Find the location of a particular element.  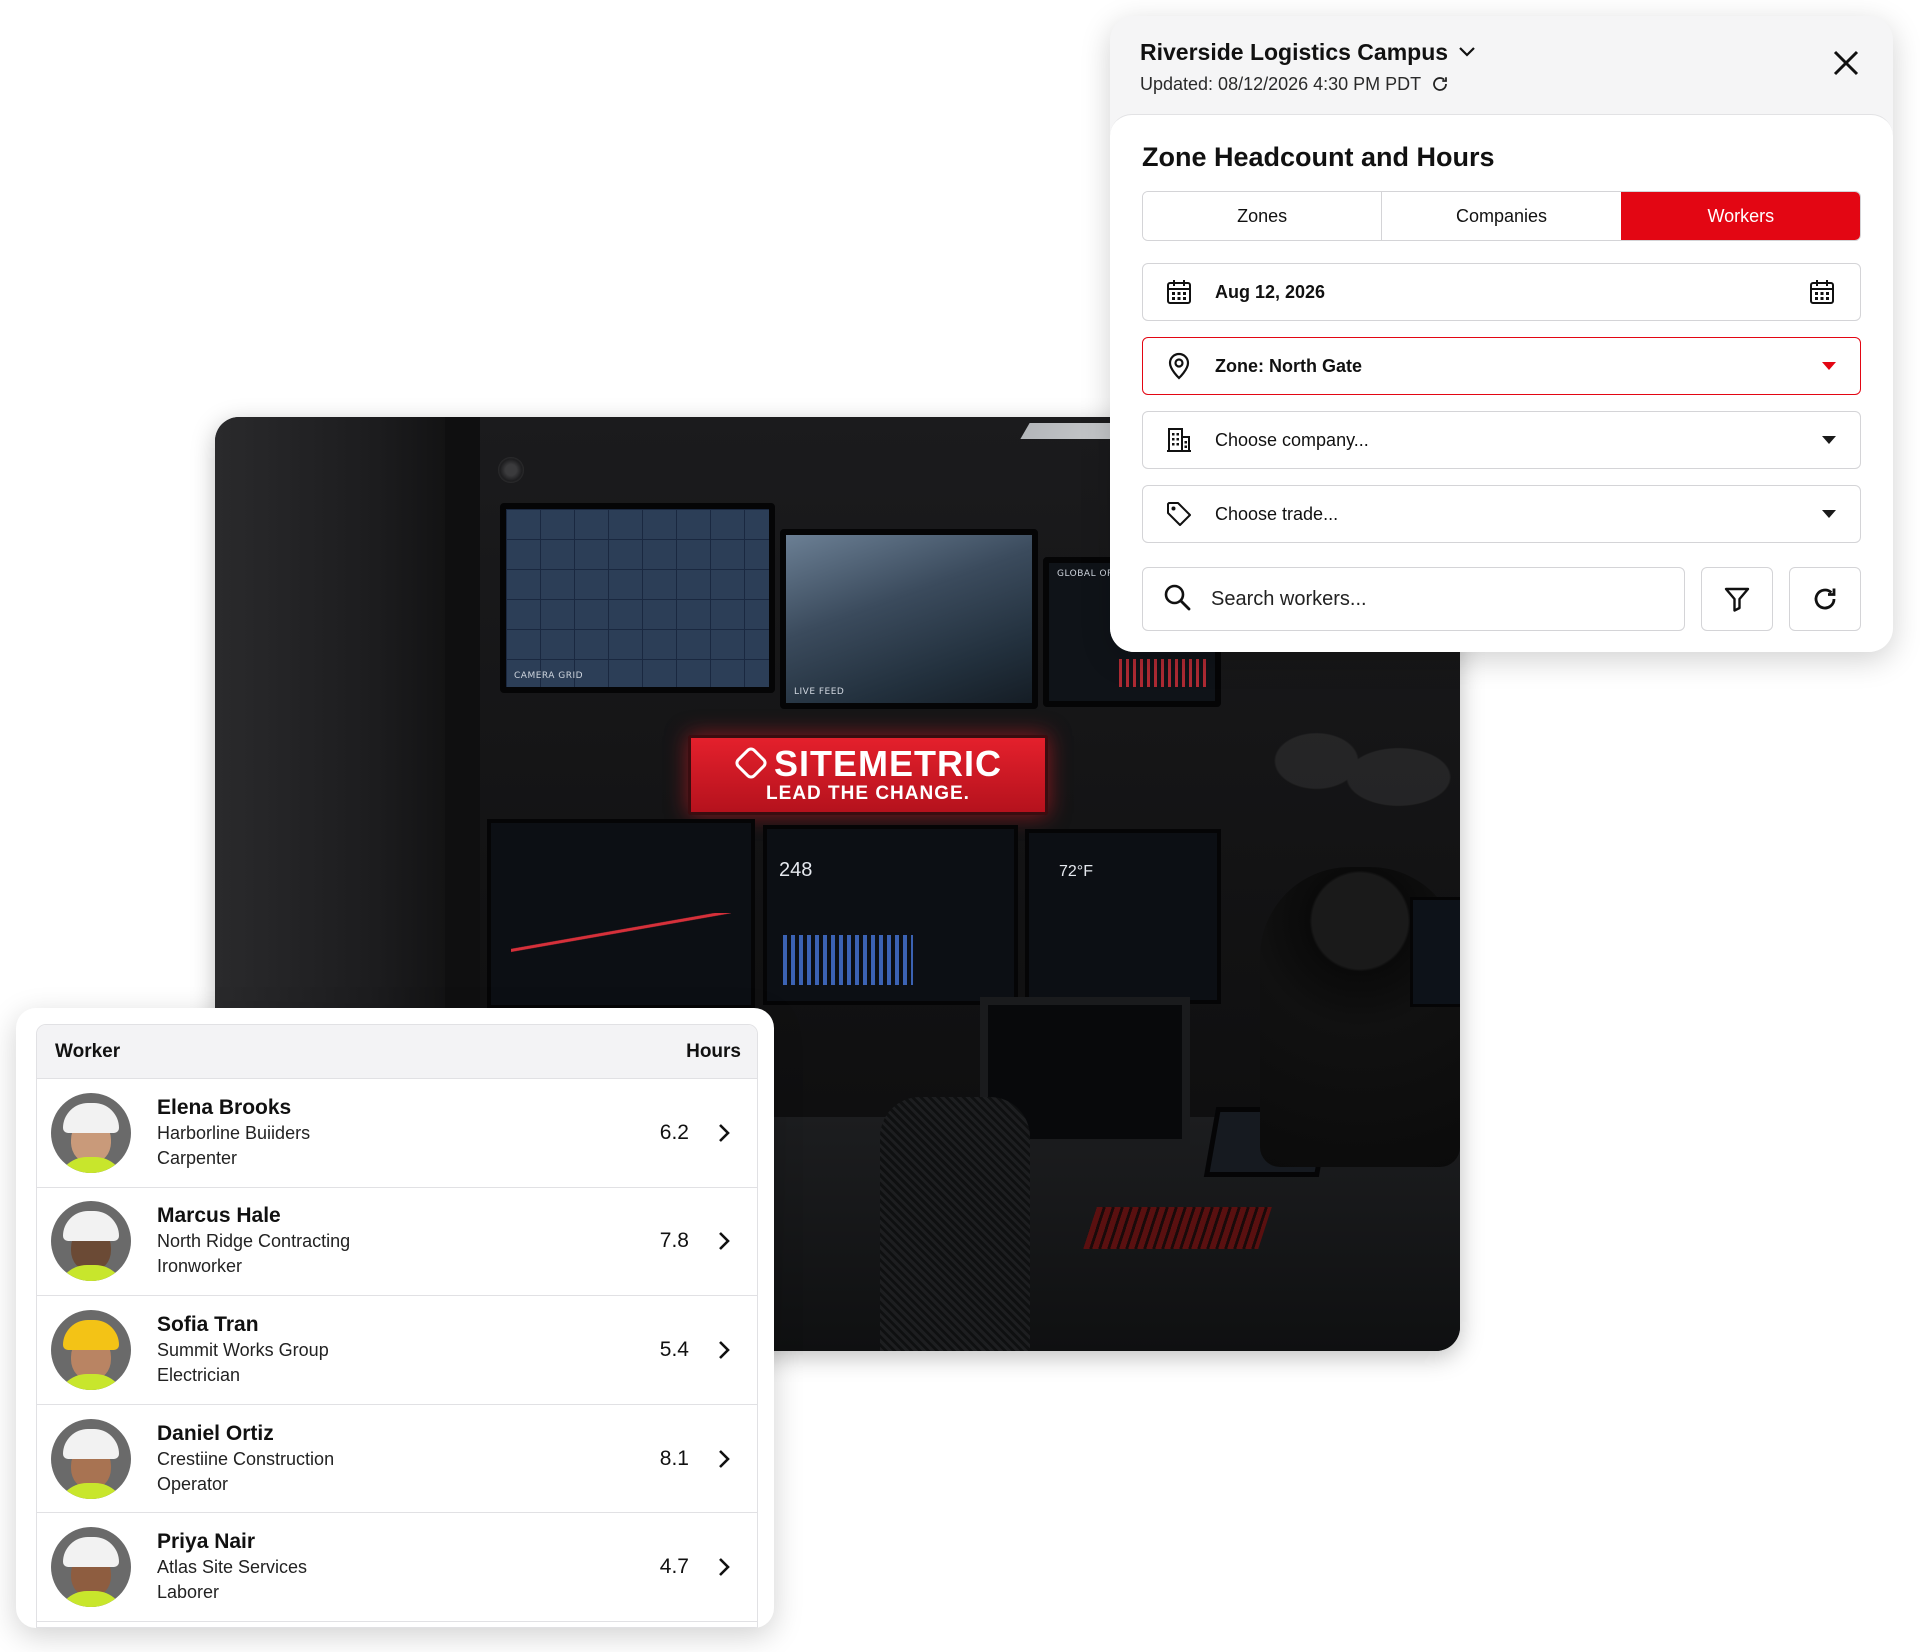

tag-icon is located at coordinates (1179, 514).